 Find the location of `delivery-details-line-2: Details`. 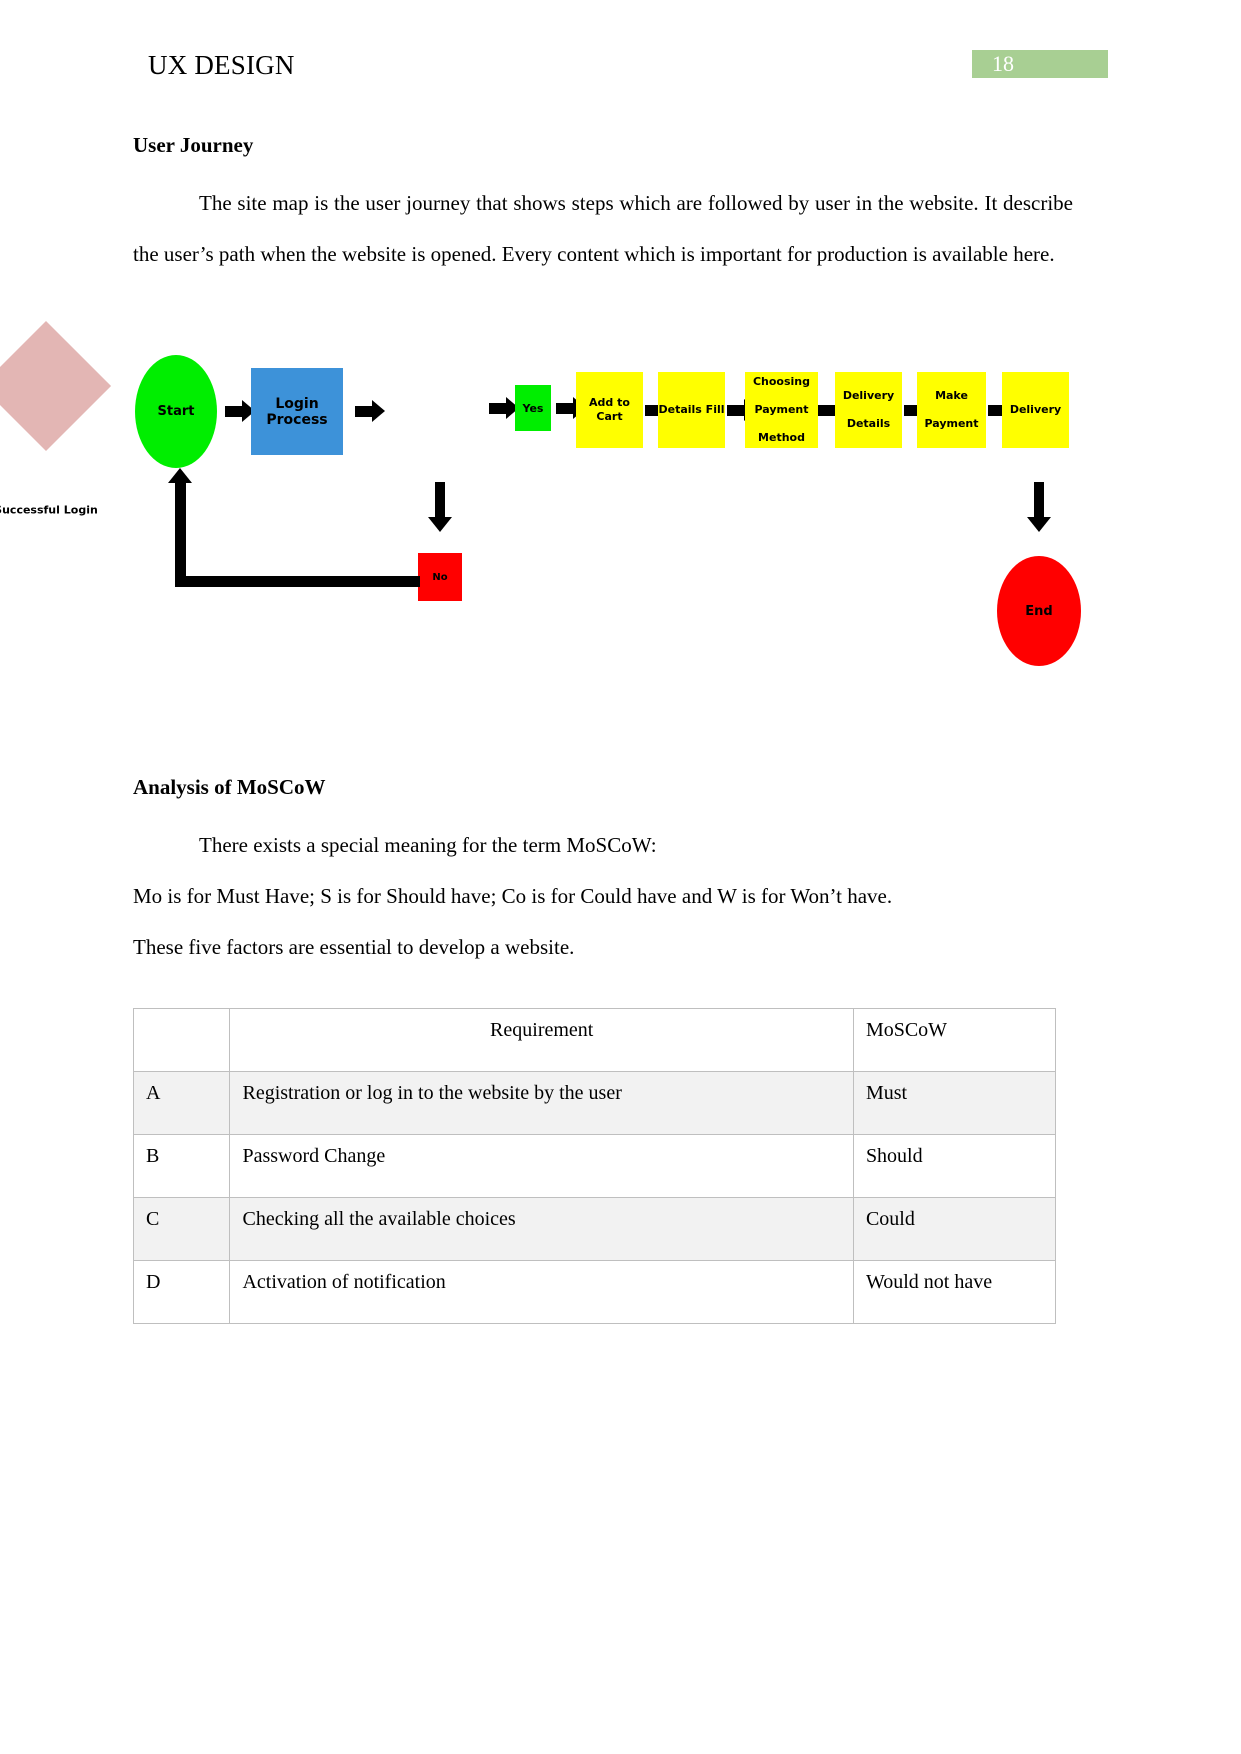

delivery-details-line-2: Details is located at coordinates (868, 423).